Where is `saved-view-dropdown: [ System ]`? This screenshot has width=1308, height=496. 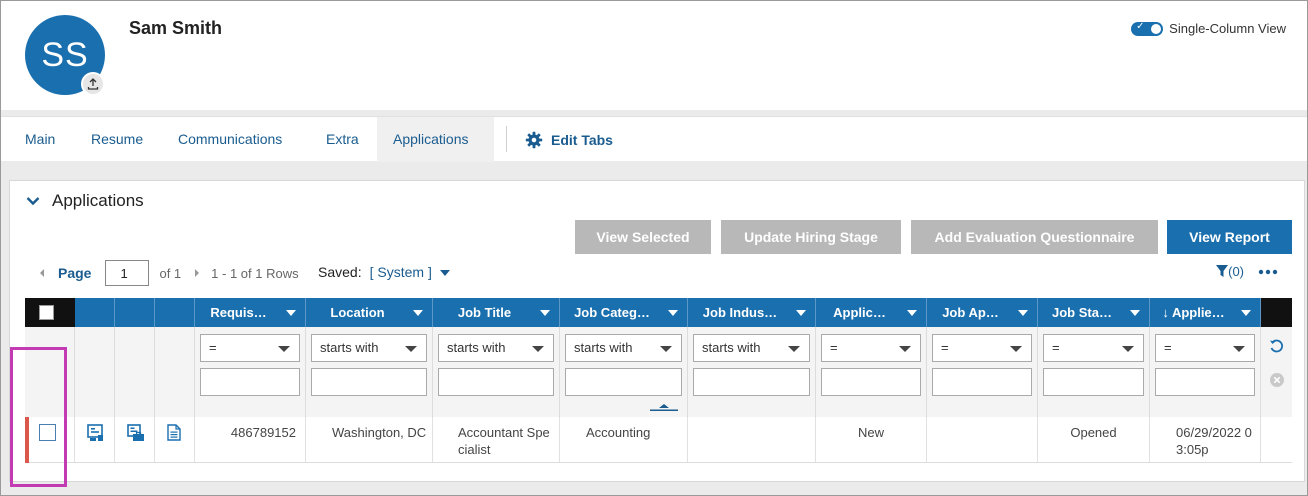
saved-view-dropdown: [ System ] is located at coordinates (410, 272).